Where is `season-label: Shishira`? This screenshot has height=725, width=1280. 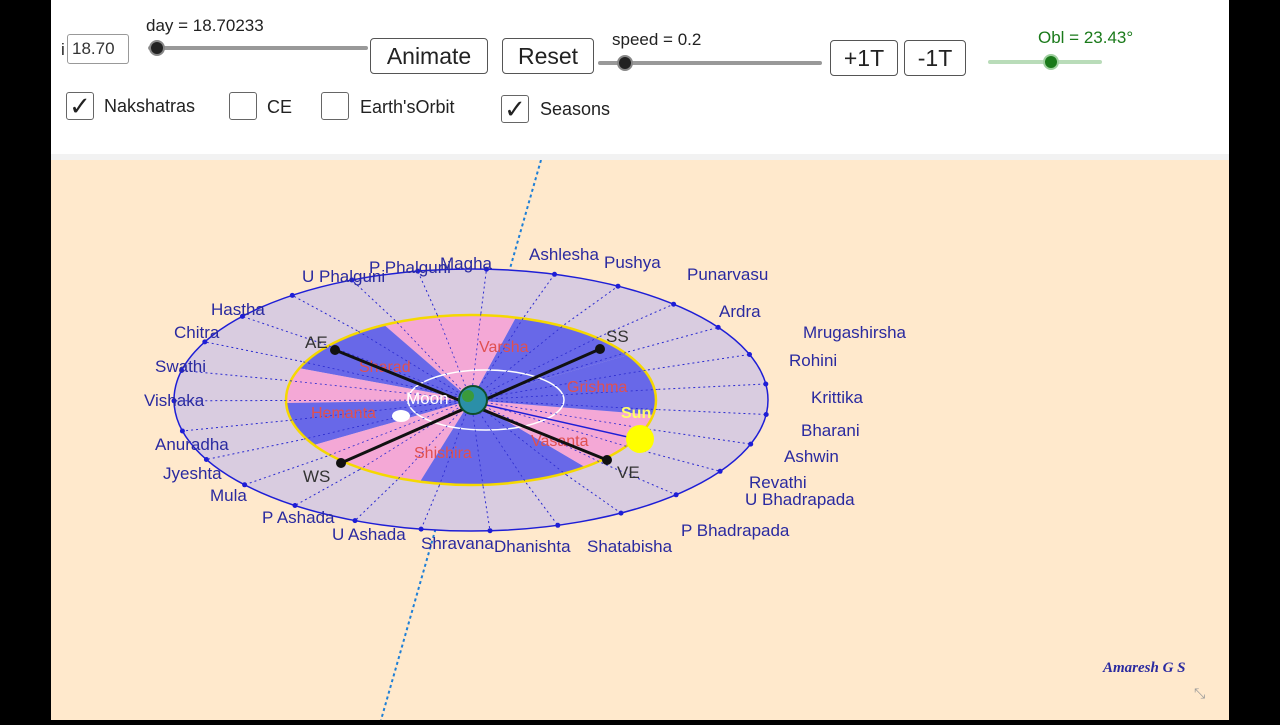
season-label: Shishira is located at coordinates (443, 453).